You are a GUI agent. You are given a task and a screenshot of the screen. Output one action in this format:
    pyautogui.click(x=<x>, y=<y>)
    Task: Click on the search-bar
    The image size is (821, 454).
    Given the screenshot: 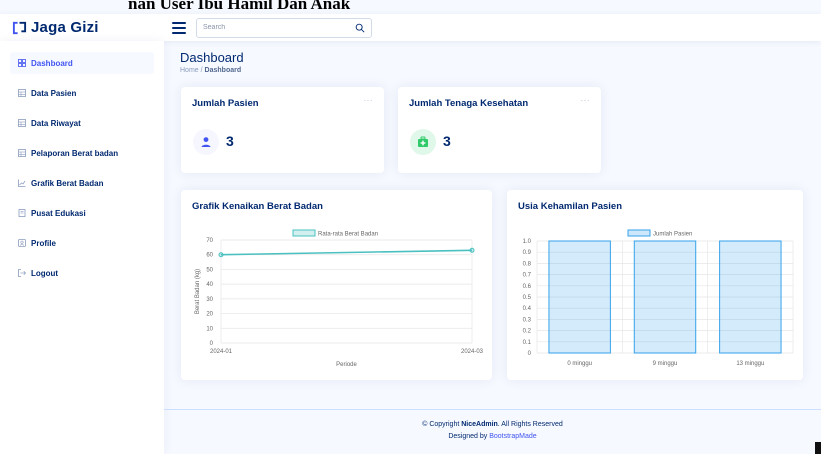 What is the action you would take?
    pyautogui.click(x=284, y=27)
    